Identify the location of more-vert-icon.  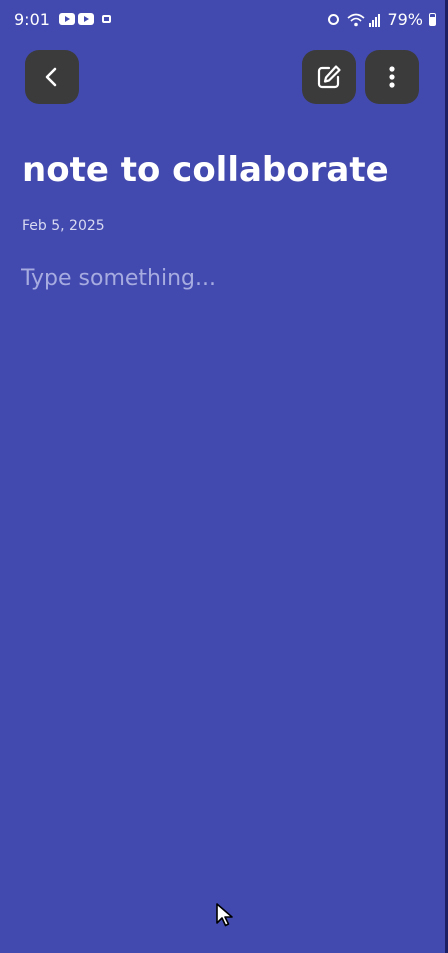
(392, 77).